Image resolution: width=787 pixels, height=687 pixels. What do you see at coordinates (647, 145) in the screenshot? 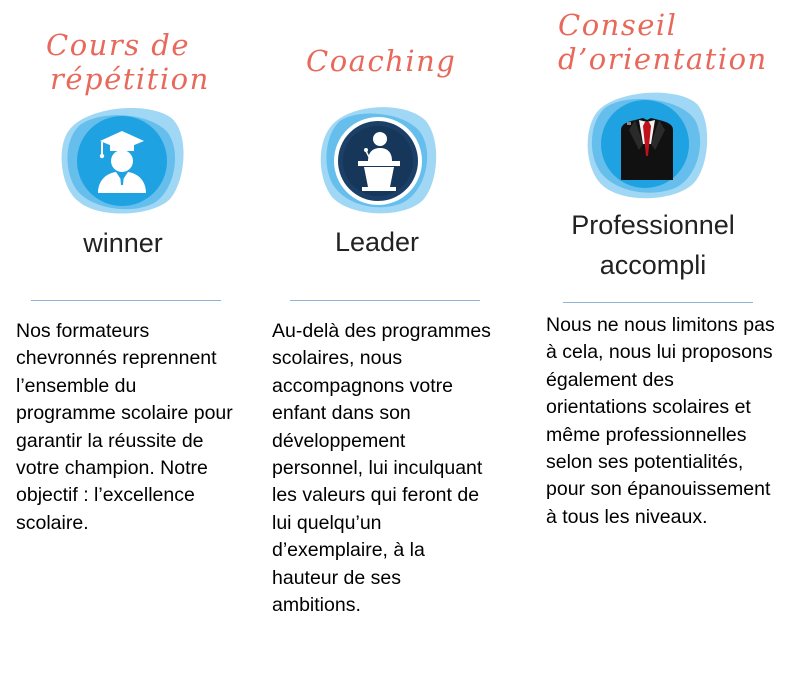
I see `business-suit-icon` at bounding box center [647, 145].